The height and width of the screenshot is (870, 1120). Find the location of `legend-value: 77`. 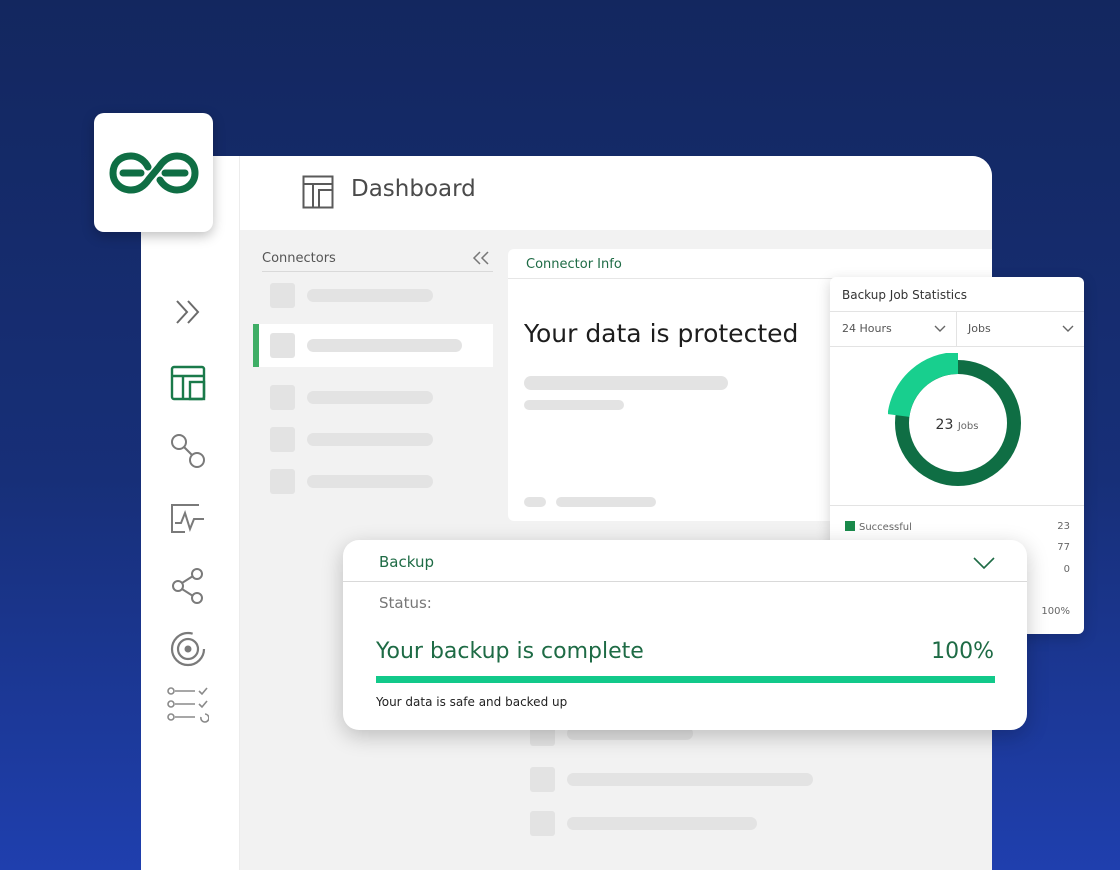

legend-value: 77 is located at coordinates (1063, 547).